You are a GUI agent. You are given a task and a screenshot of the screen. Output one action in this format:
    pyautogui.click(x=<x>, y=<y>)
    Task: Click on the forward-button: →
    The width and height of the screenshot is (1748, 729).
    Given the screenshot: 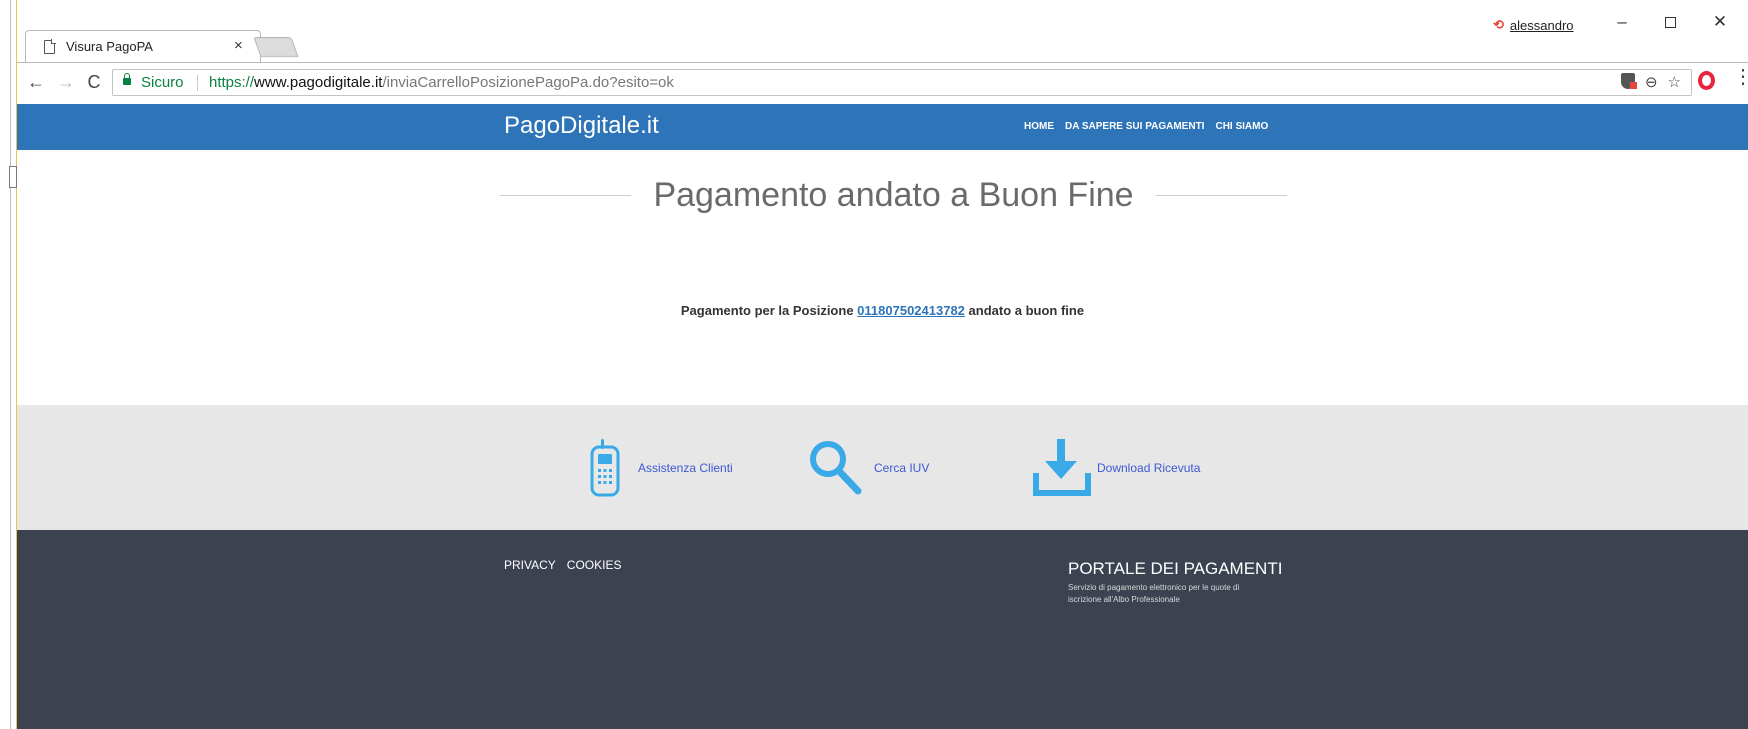 What is the action you would take?
    pyautogui.click(x=66, y=82)
    